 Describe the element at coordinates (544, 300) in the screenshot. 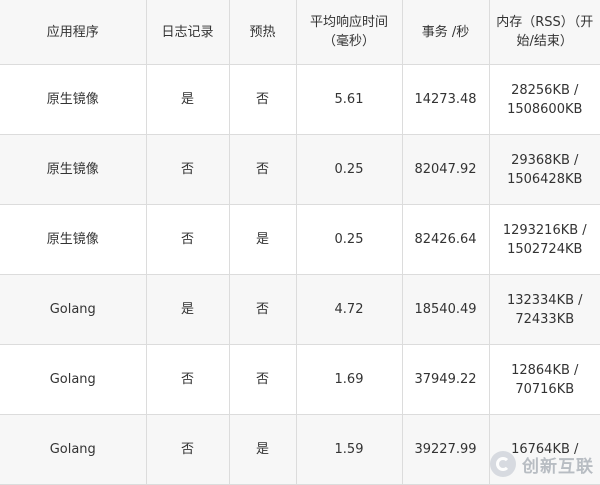

I see `memory-start: 132334KB /` at that location.